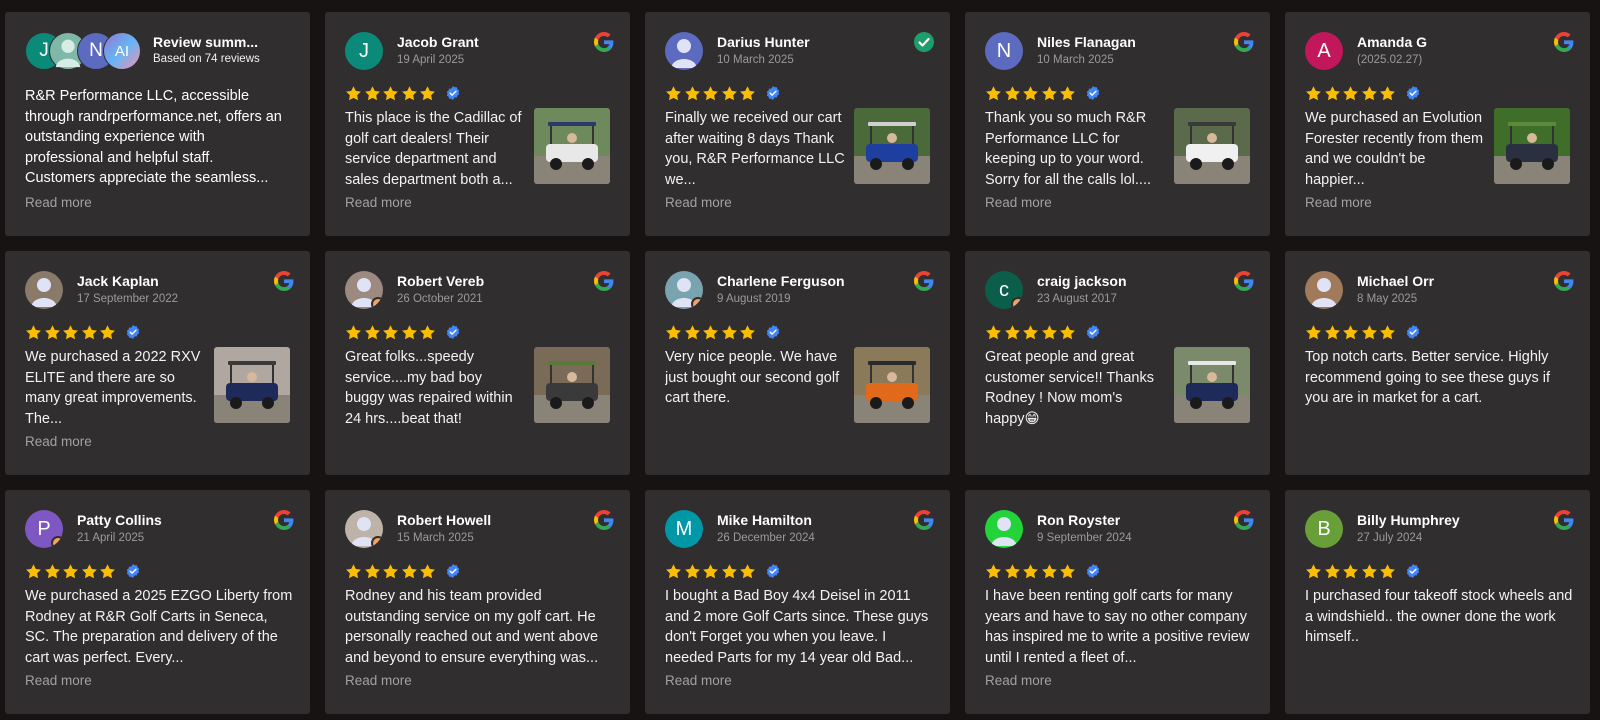 The width and height of the screenshot is (1600, 720). What do you see at coordinates (128, 299) in the screenshot?
I see `review-date: 17 September 2022` at bounding box center [128, 299].